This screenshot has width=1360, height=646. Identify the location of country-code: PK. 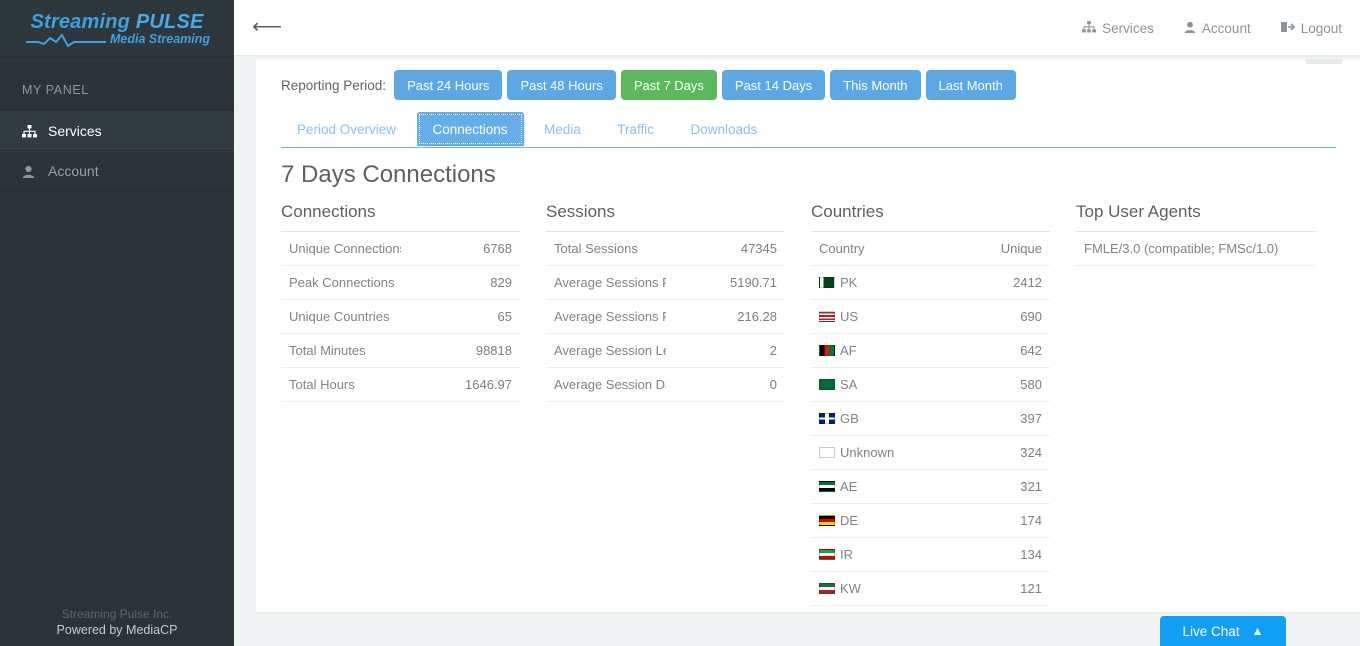
(849, 282).